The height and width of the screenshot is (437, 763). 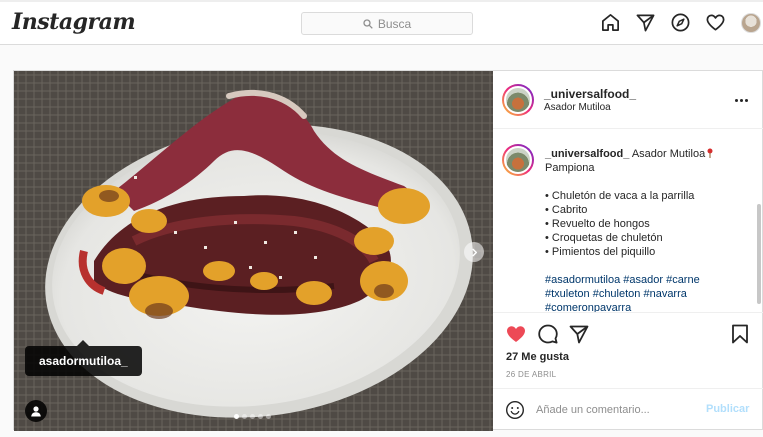 I want to click on comment-icon, so click(x=548, y=334).